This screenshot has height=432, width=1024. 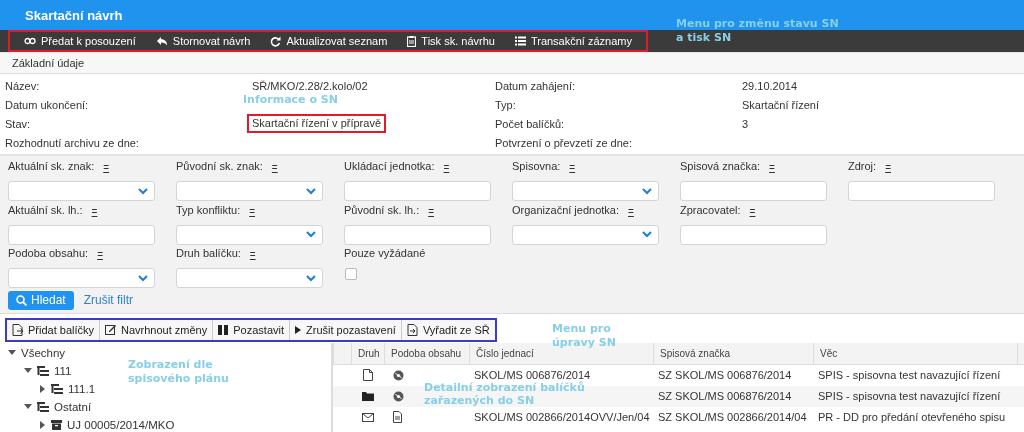 I want to click on filter-label: Aktuální sk. znak:, so click(x=51, y=166).